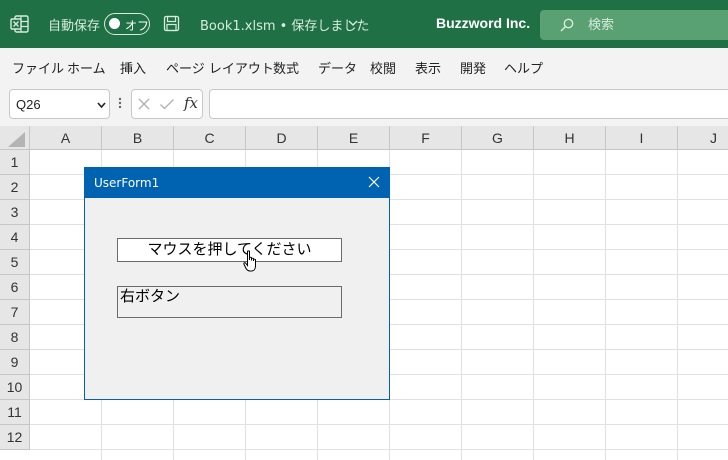  Describe the element at coordinates (15, 287) in the screenshot. I see `row-header-6: 6` at that location.